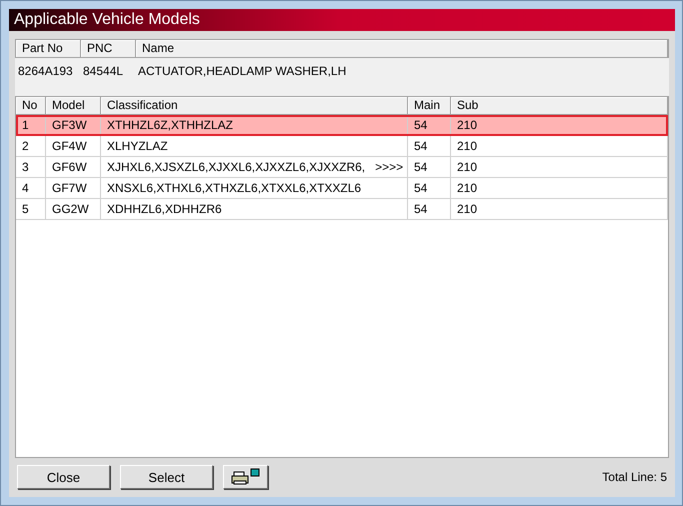 This screenshot has height=506, width=683. What do you see at coordinates (73, 105) in the screenshot?
I see `column-header: Model` at bounding box center [73, 105].